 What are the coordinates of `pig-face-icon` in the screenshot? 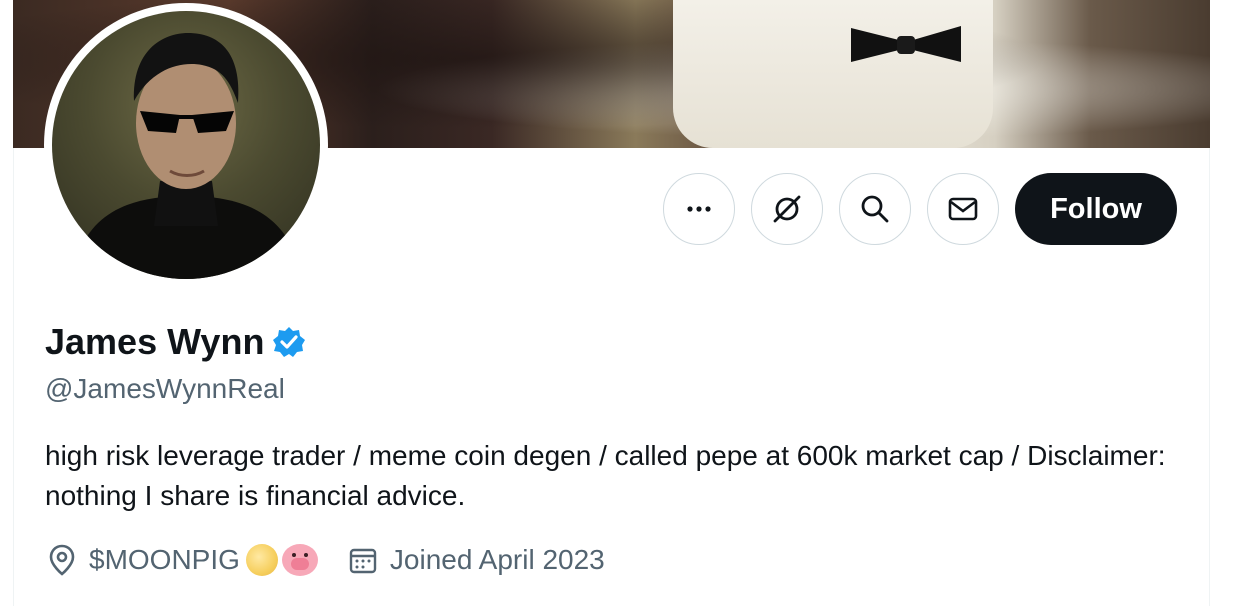 It's located at (299, 560).